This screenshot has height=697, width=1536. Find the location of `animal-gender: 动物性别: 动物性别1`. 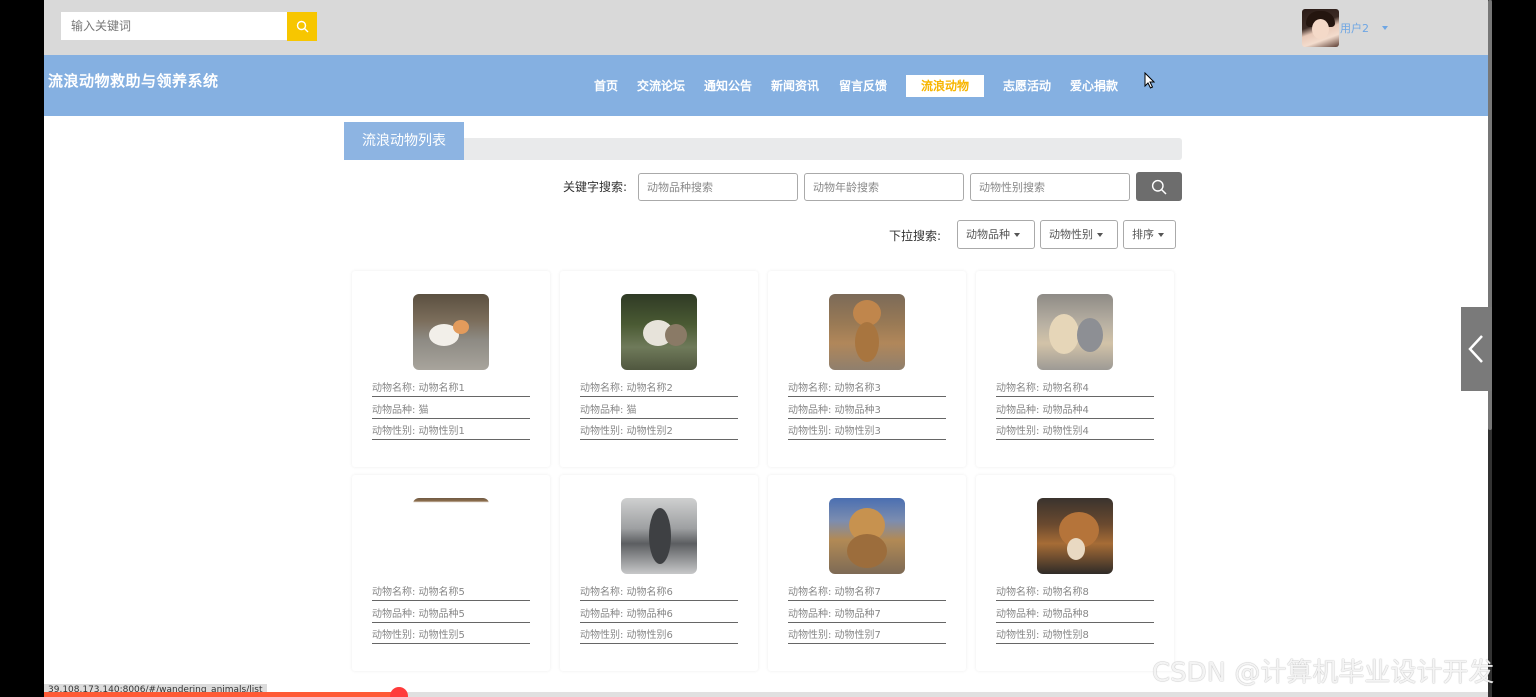

animal-gender: 动物性别: 动物性别1 is located at coordinates (451, 432).